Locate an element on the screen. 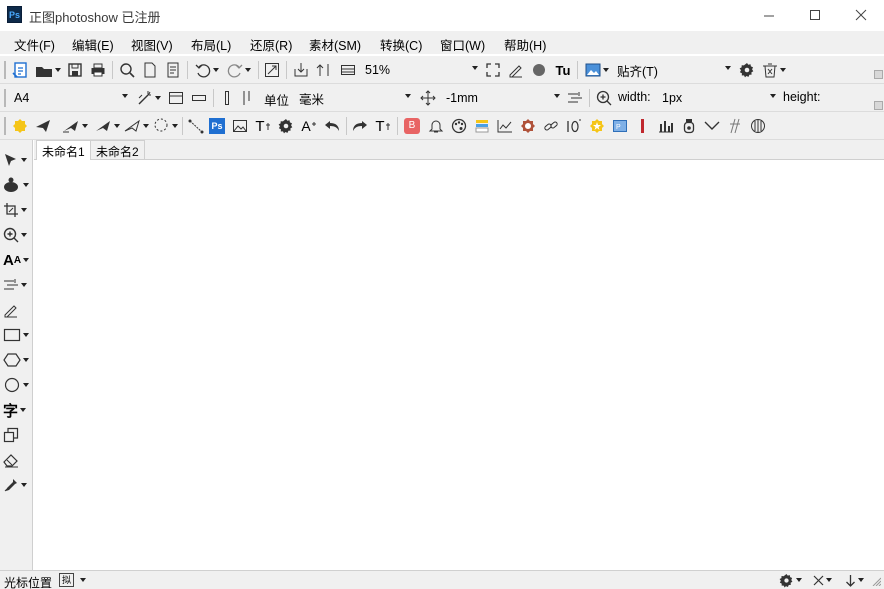 The image size is (884, 589). circle-lines-button is located at coordinates (758, 126).